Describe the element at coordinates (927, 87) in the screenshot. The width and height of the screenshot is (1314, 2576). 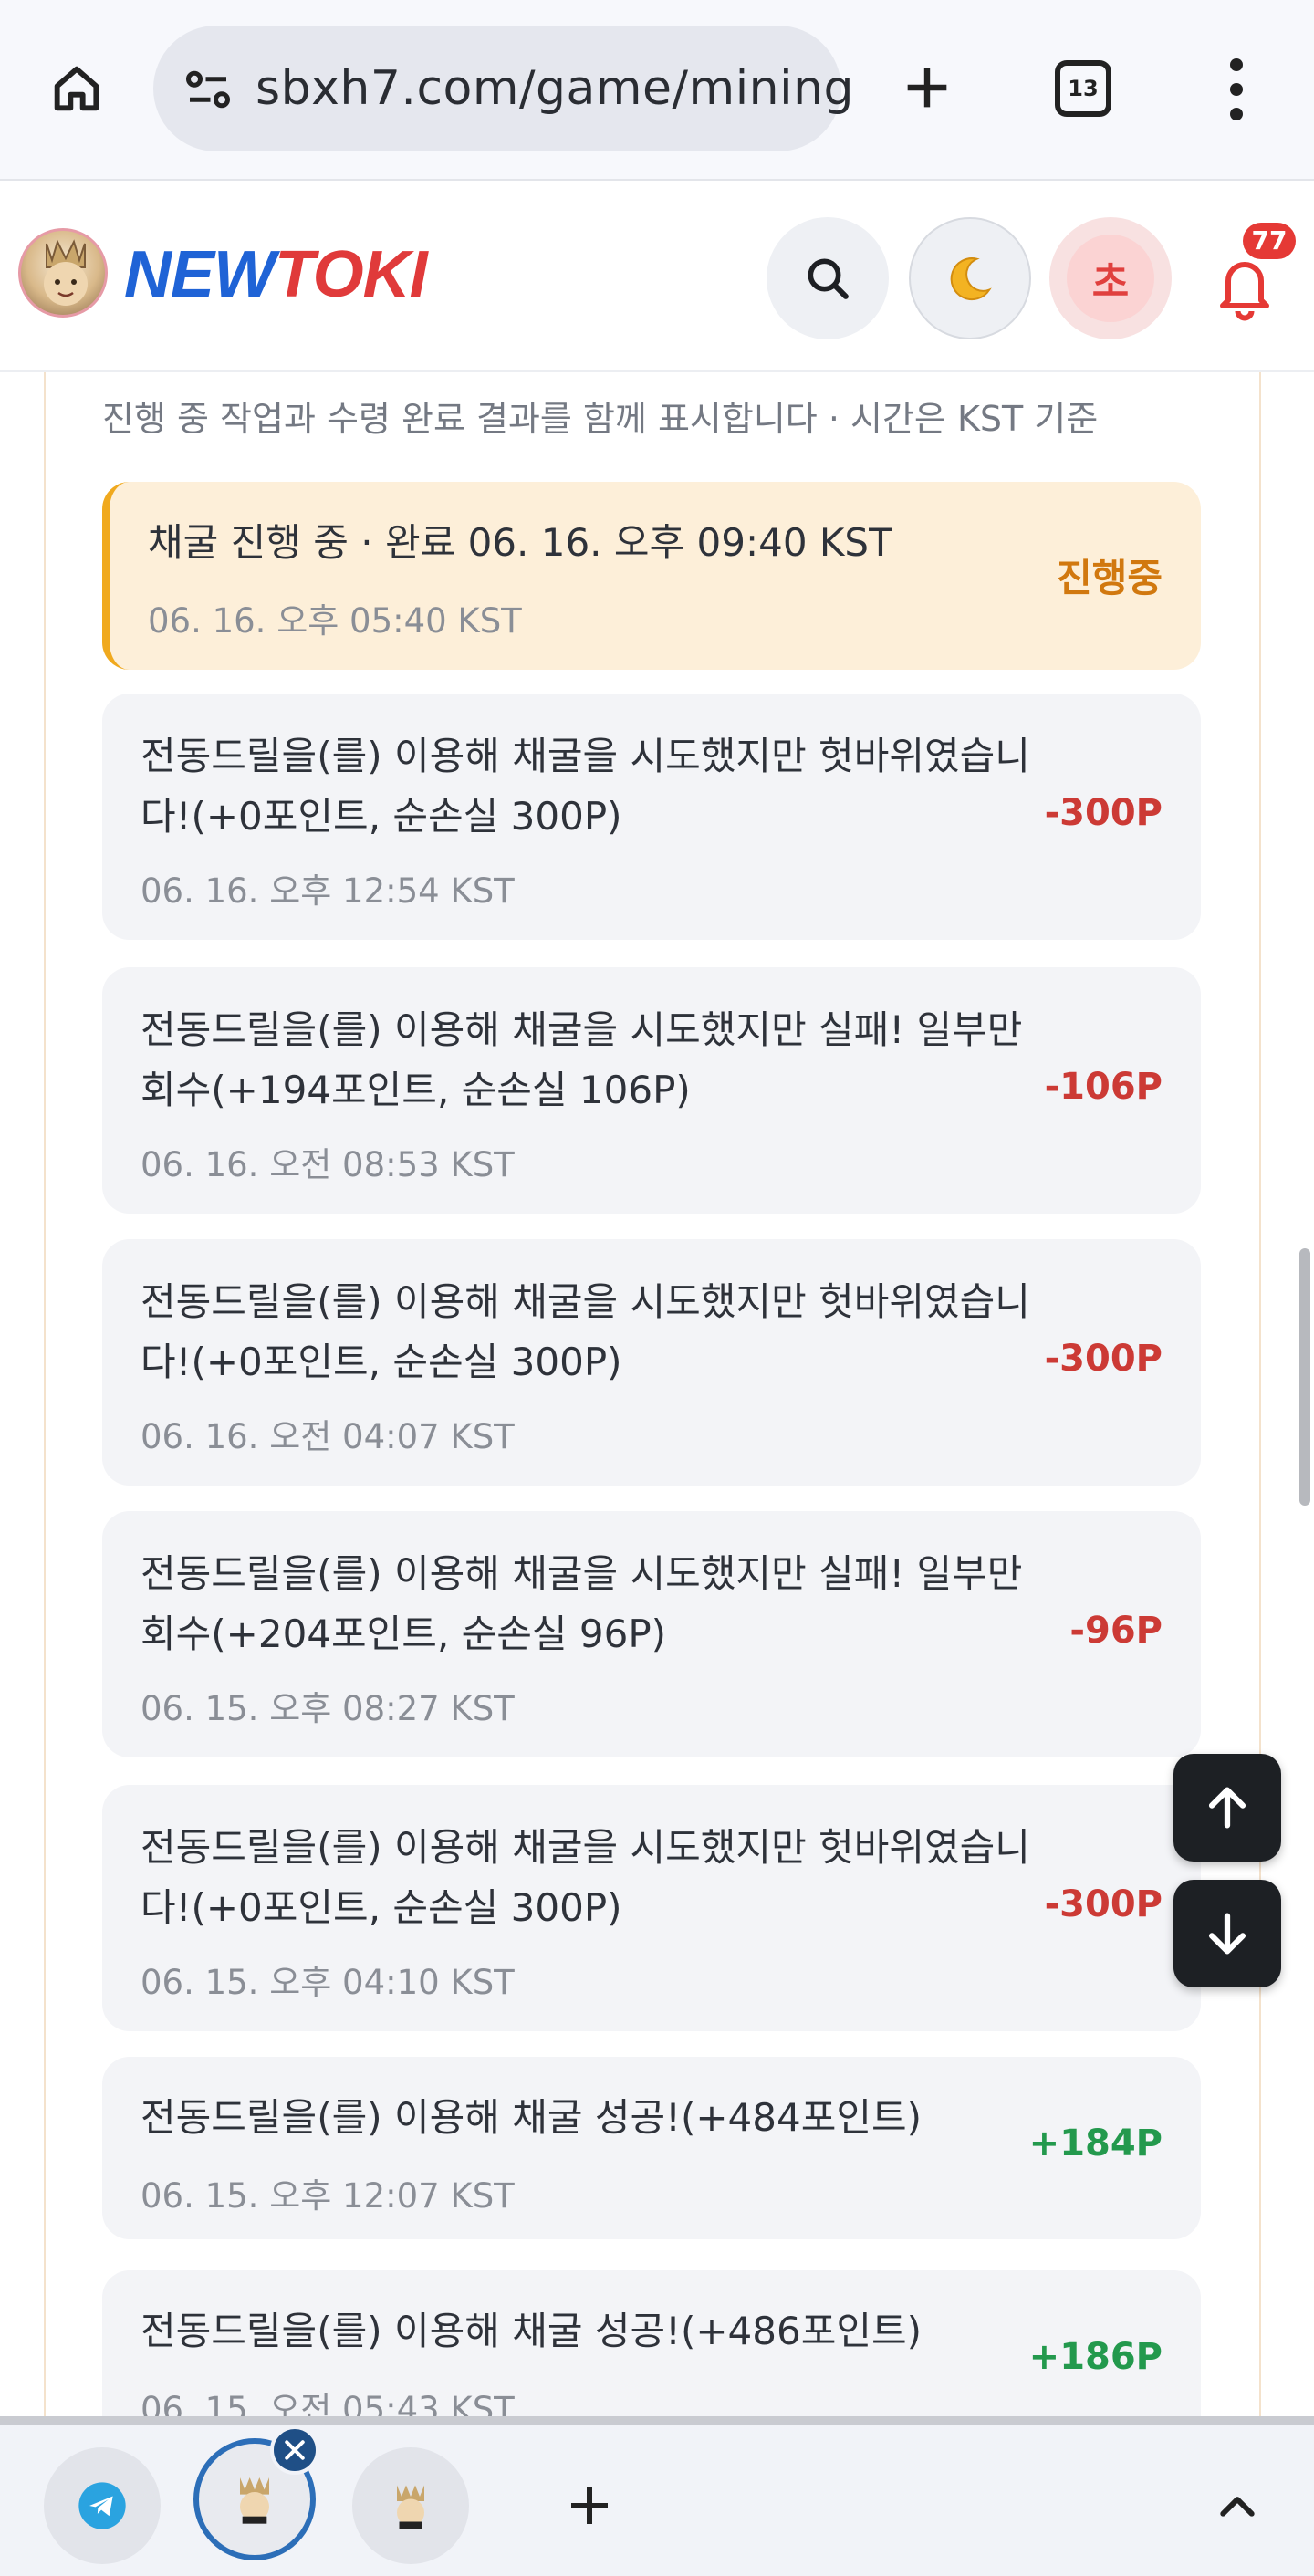
I see `new-tab-plus-icon` at that location.